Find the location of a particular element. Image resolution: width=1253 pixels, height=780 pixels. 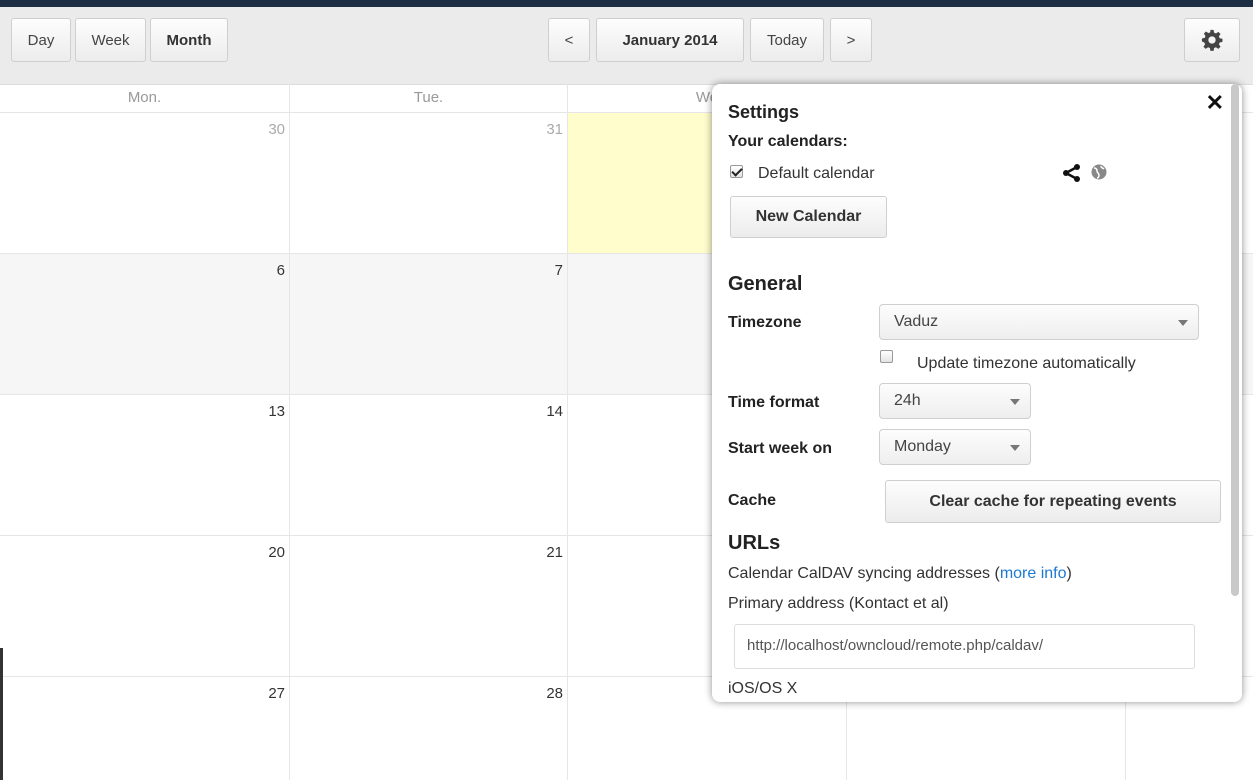

caldav-text-end: ) is located at coordinates (1069, 573).